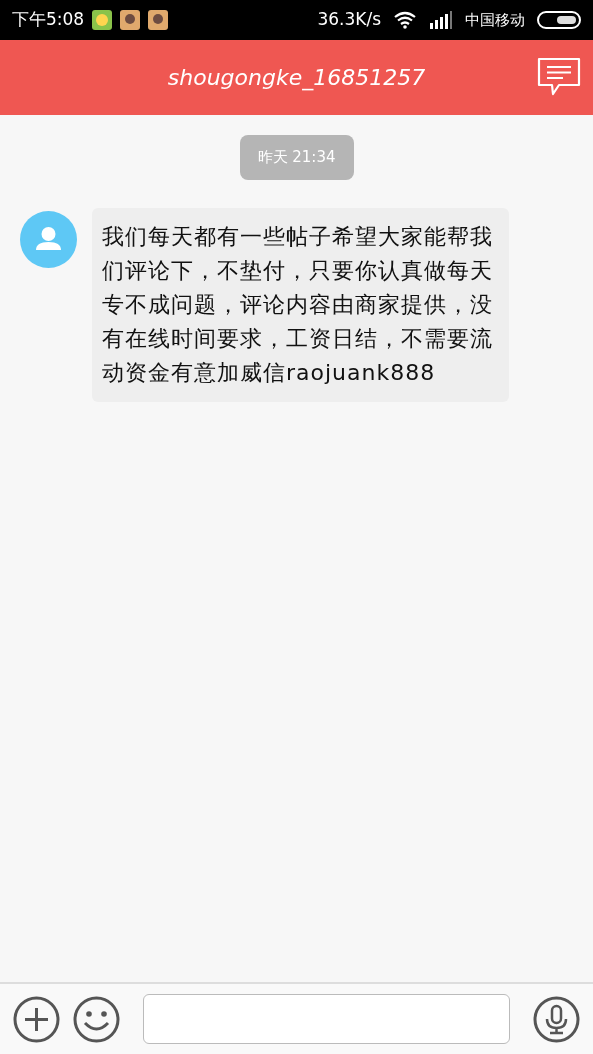 This screenshot has width=593, height=1054. I want to click on message-input, so click(326, 1019).